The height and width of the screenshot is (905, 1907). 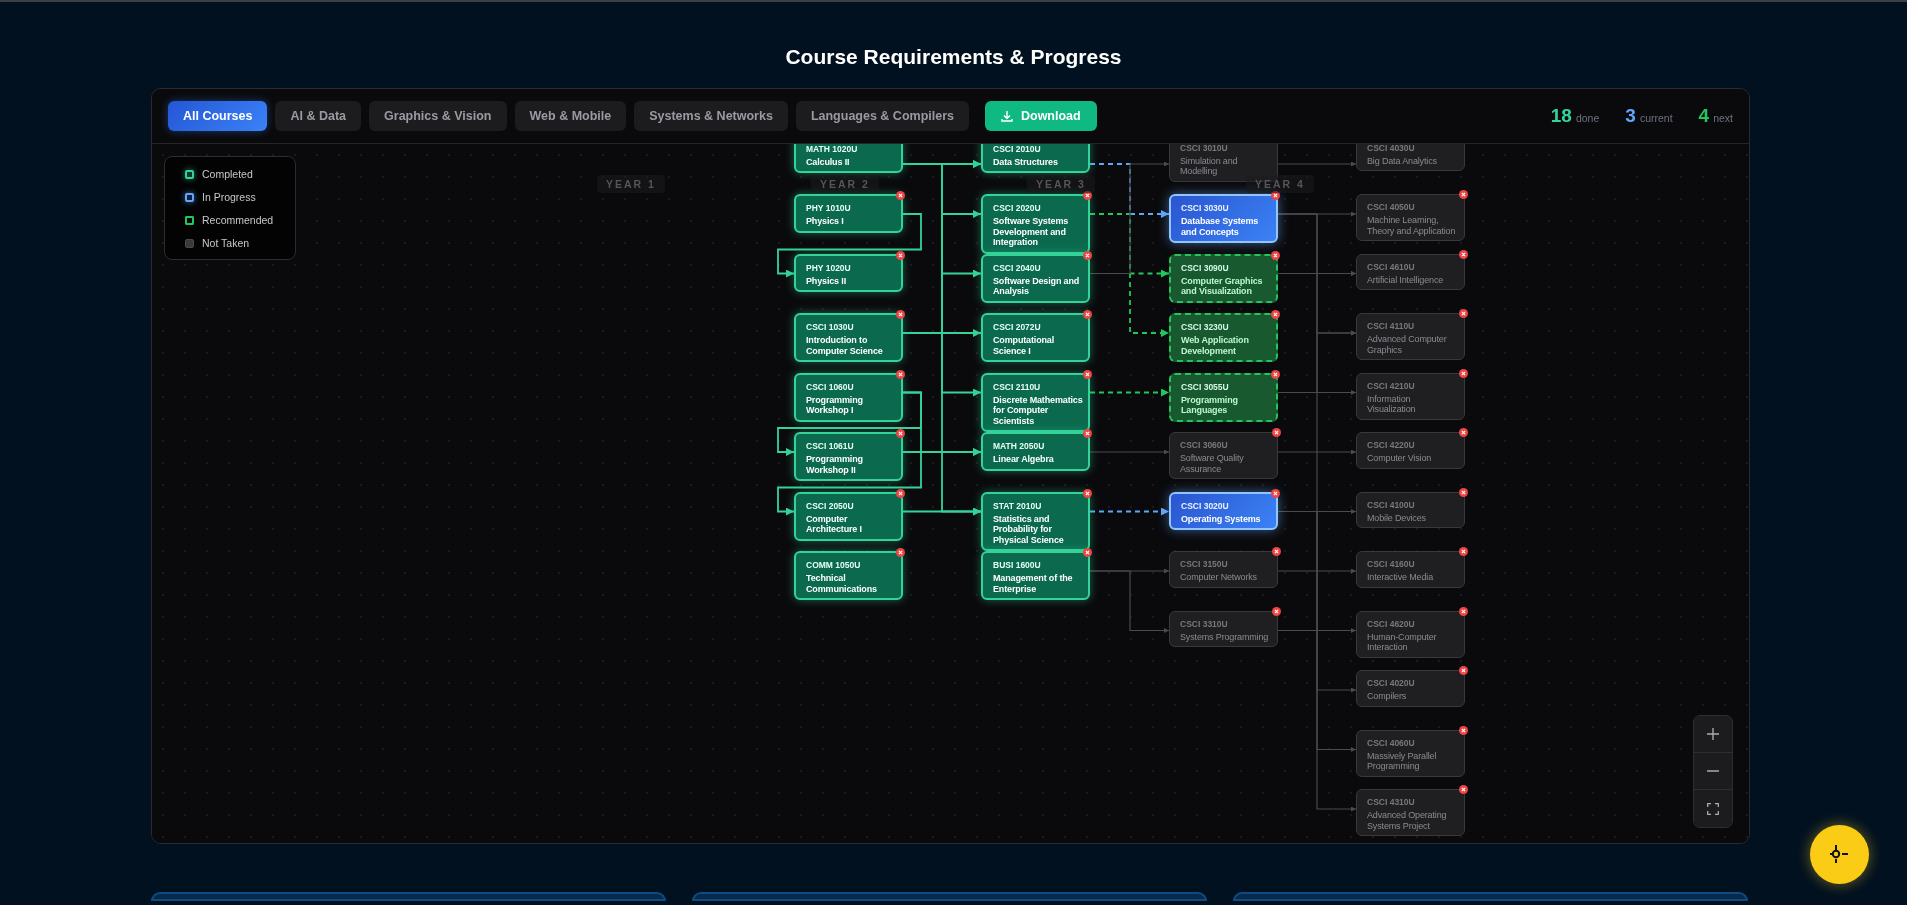 I want to click on filter-tab: Languages & Compilers, so click(x=882, y=116).